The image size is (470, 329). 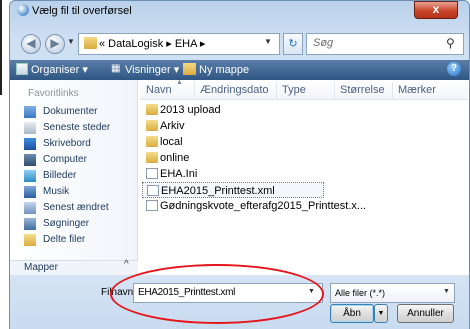 What do you see at coordinates (465, 185) in the screenshot?
I see `list-right-edge` at bounding box center [465, 185].